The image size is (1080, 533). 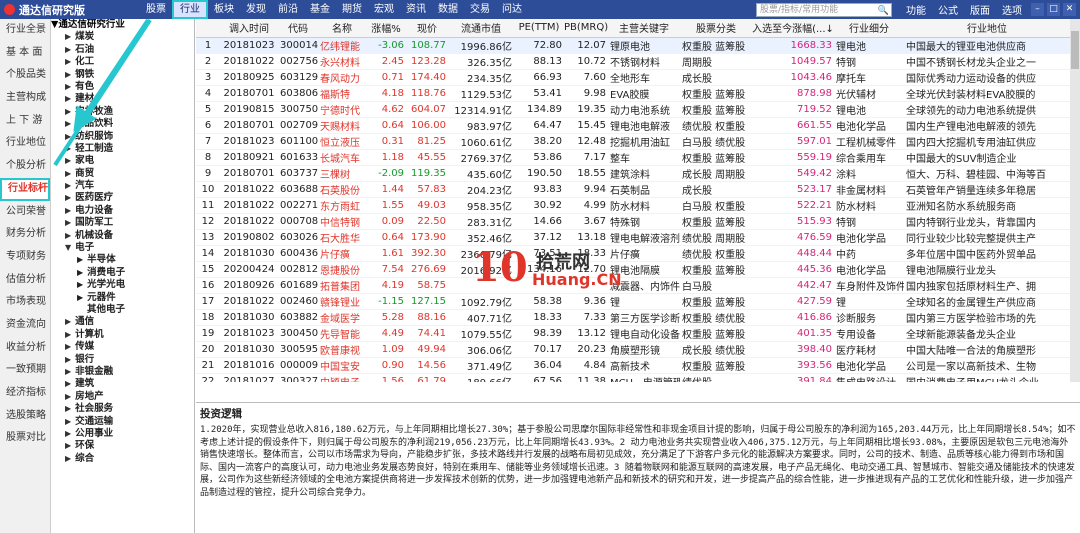 I want to click on tree-node: ▶ 食品饮料, so click(x=122, y=124).